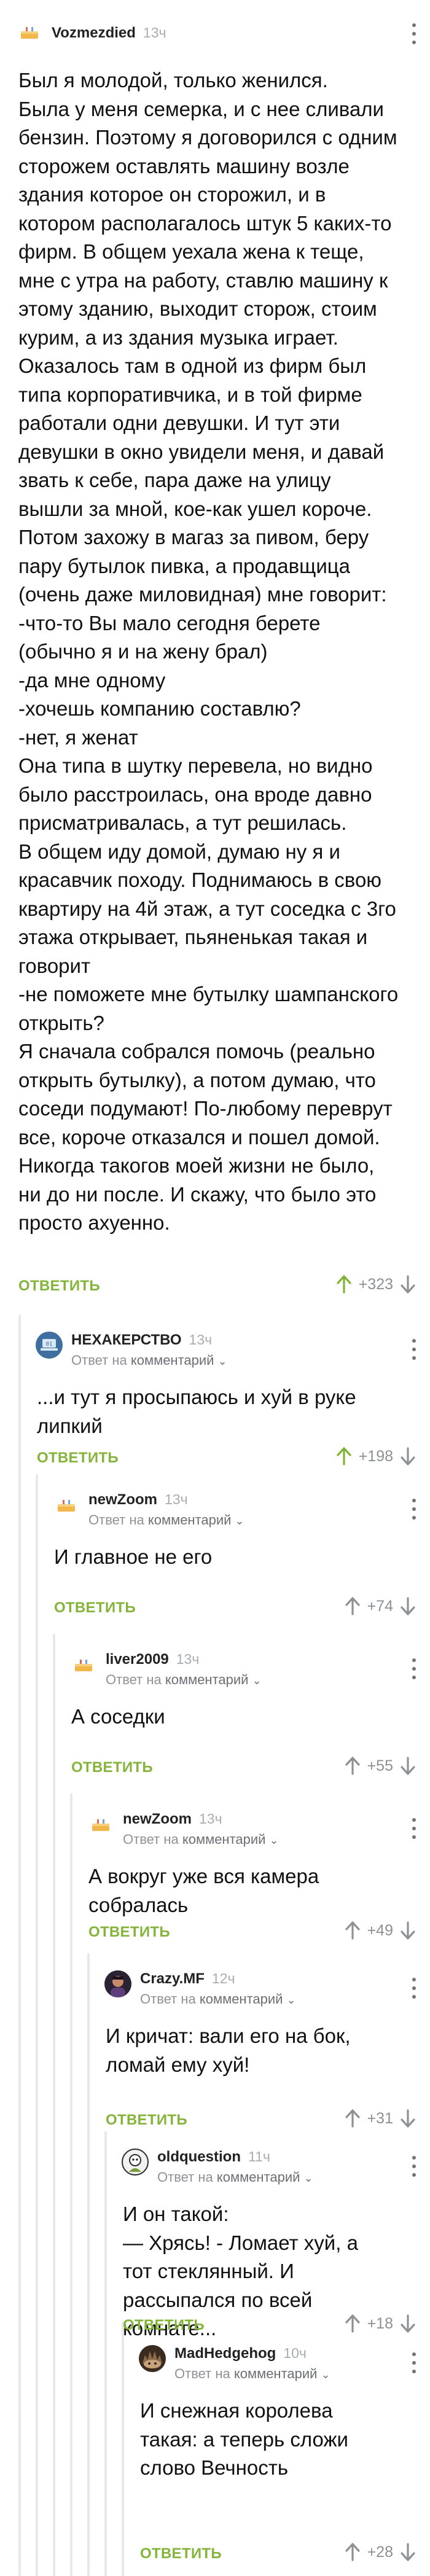 Image resolution: width=430 pixels, height=2576 pixels. What do you see at coordinates (172, 1979) in the screenshot?
I see `comment-author: Crazy.MF` at bounding box center [172, 1979].